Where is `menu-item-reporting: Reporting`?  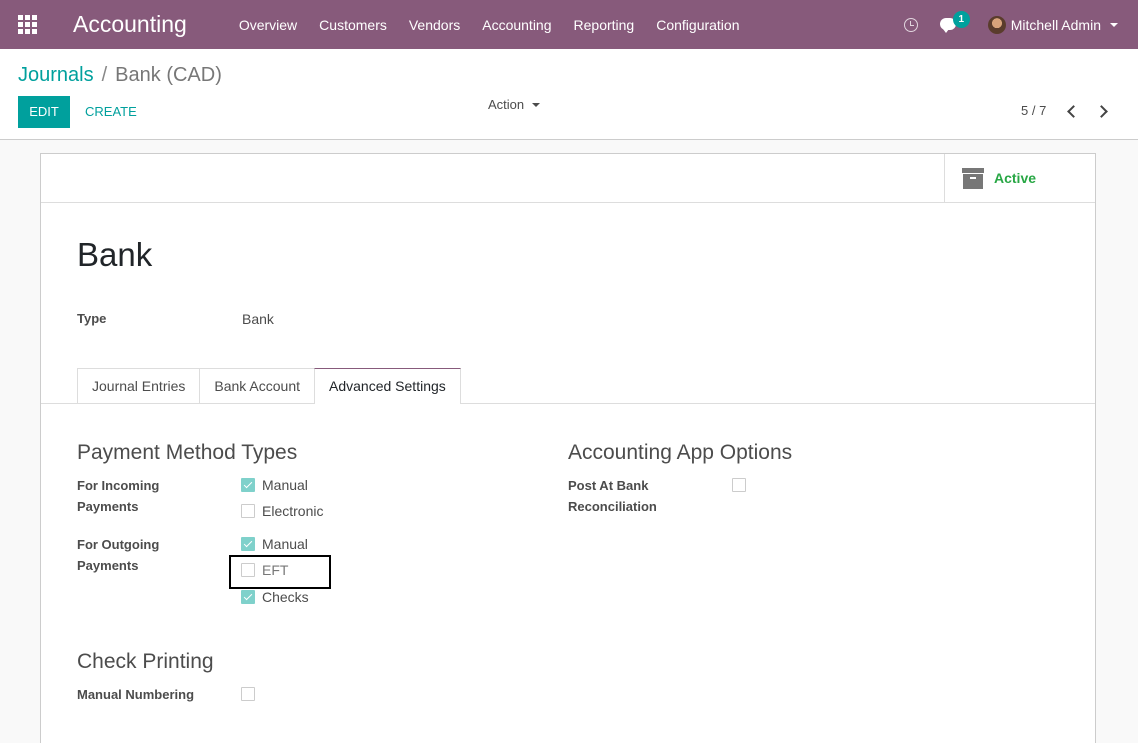
menu-item-reporting: Reporting is located at coordinates (604, 25).